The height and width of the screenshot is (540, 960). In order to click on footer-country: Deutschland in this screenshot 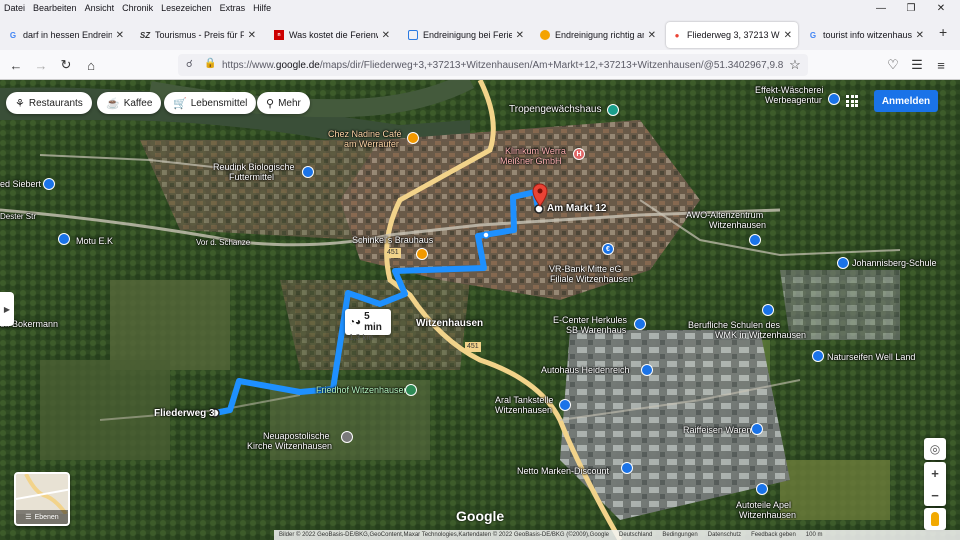, I will do `click(635, 535)`.